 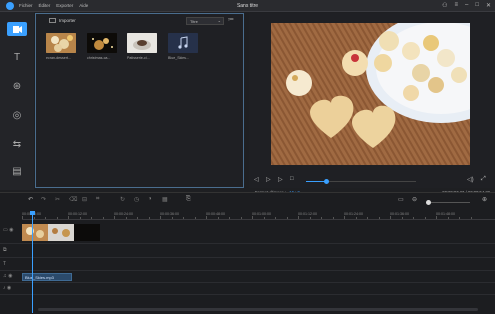 What do you see at coordinates (165, 199) in the screenshot?
I see `mosaic-icon: ▦` at bounding box center [165, 199].